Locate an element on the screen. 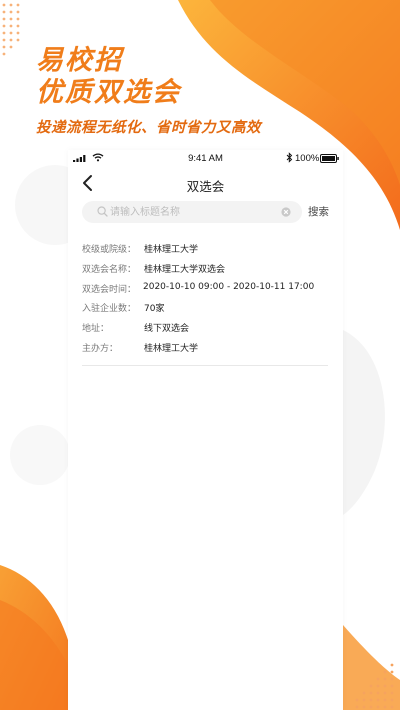 The image size is (400, 710). detail-value: 70家 is located at coordinates (154, 309).